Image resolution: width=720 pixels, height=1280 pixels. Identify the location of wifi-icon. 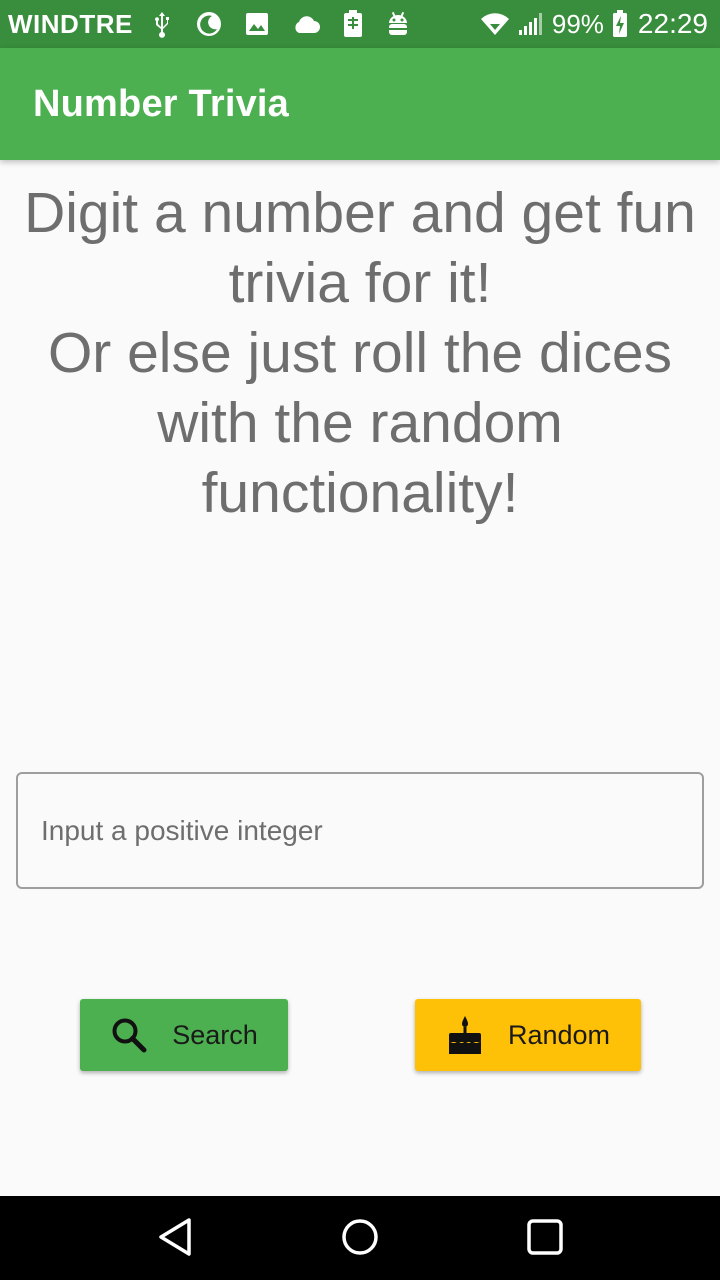
(495, 24).